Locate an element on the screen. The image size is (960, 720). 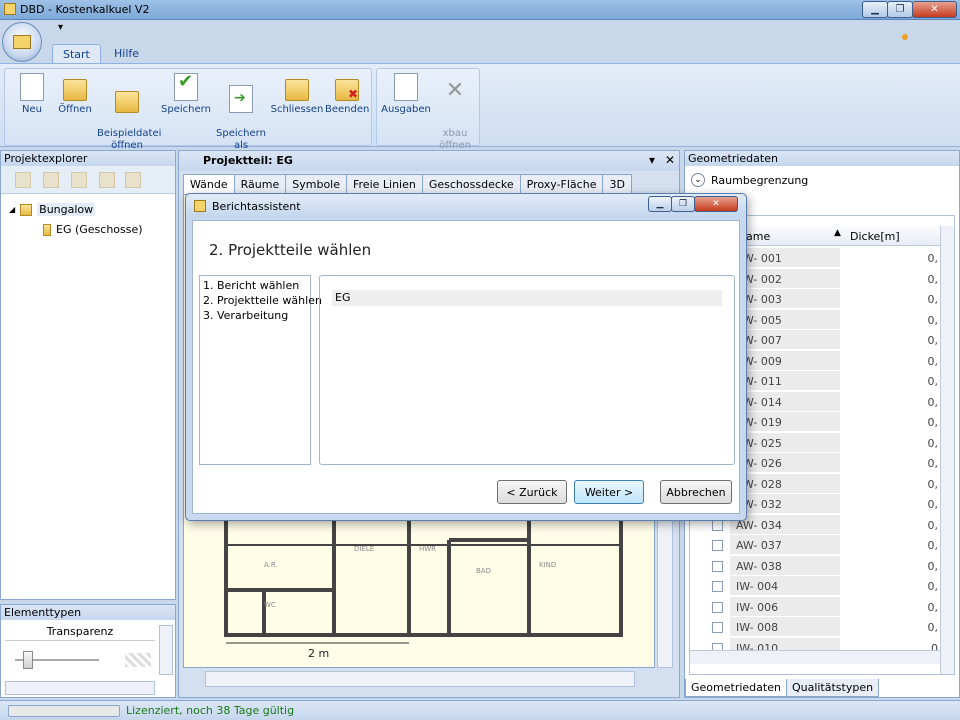
table-row: IW- 004 0, is located at coordinates (816, 586).